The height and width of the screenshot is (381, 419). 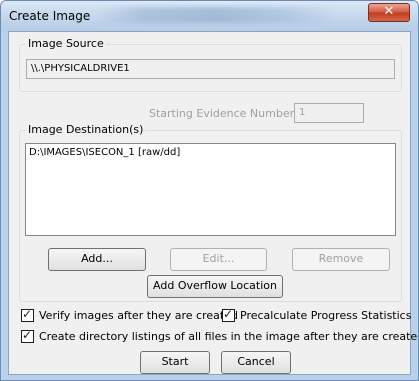 I want to click on directory-listing-checkbox: ✓, so click(x=27, y=335).